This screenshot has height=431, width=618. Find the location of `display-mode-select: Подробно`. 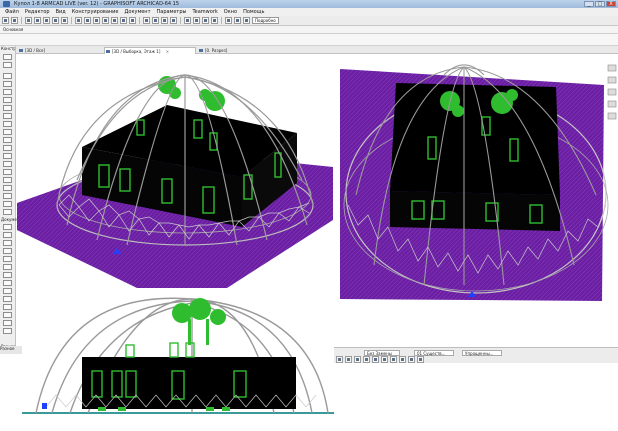

display-mode-select: Подробно is located at coordinates (265, 20).